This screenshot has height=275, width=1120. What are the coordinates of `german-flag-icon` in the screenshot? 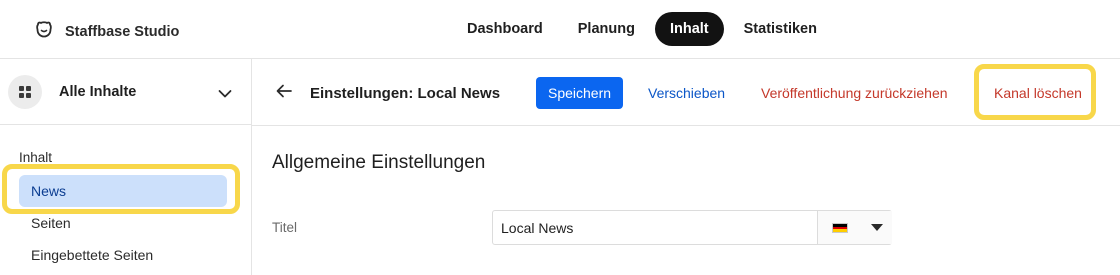 It's located at (840, 228).